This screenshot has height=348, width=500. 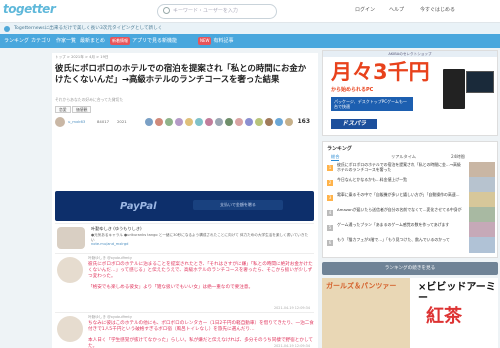 What do you see at coordinates (223, 41) in the screenshot?
I see `nav-paid-label: 有料記事` at bounding box center [223, 41].